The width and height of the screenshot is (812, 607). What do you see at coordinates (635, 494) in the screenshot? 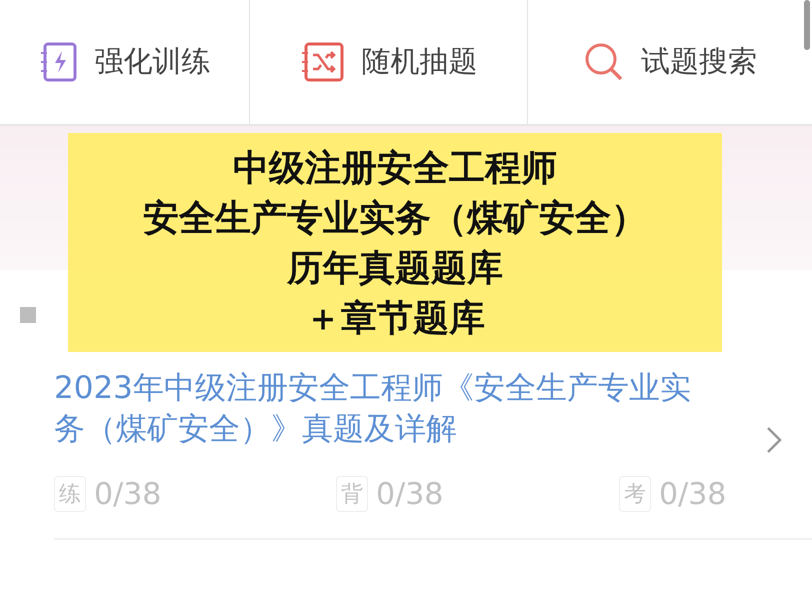
I see `mode-tag: 考` at bounding box center [635, 494].